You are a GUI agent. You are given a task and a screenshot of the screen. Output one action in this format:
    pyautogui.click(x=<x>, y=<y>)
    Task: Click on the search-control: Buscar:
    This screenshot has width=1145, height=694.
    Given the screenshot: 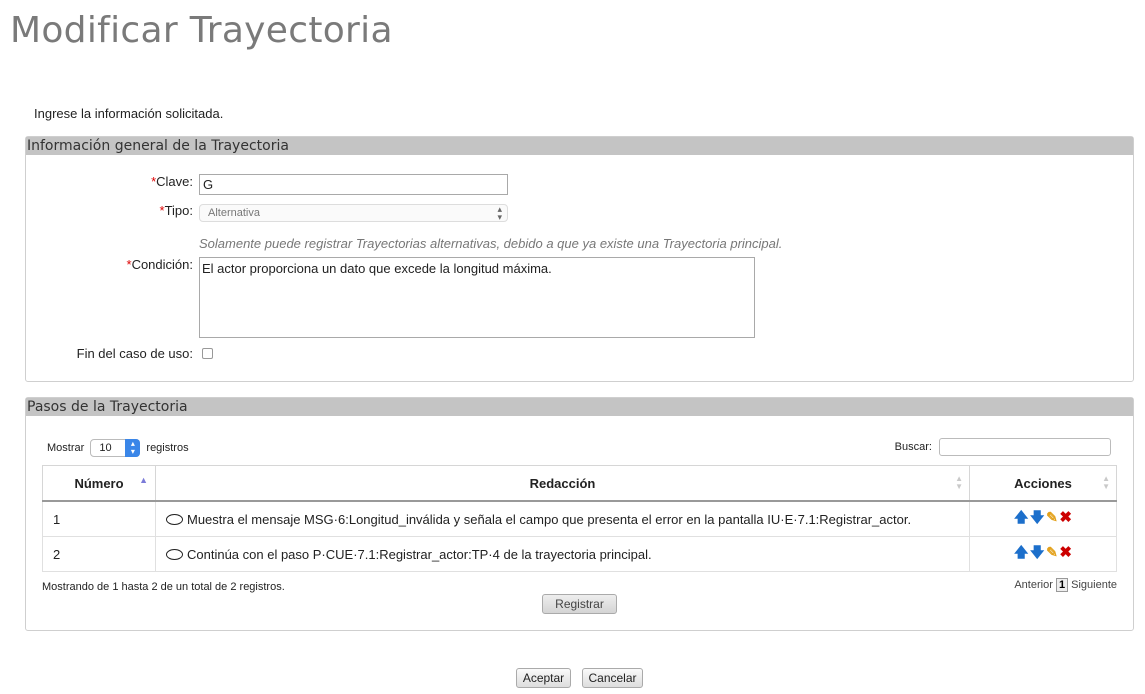 What is the action you would take?
    pyautogui.click(x=1003, y=447)
    